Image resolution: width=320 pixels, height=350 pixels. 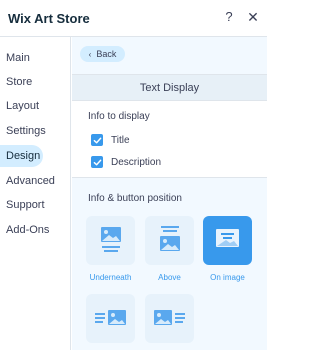 I want to click on sidebar-item-support: Support, so click(x=22, y=205).